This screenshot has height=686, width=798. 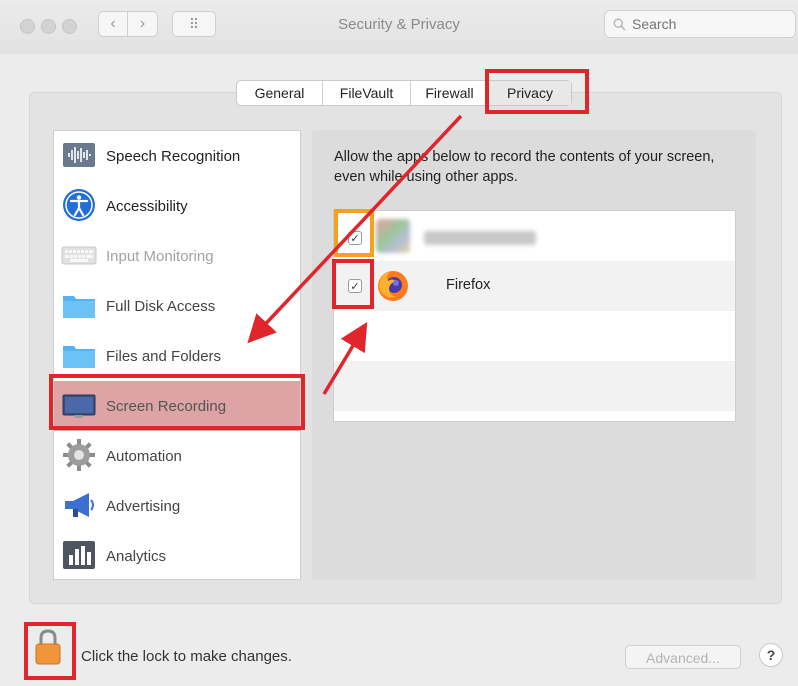 What do you see at coordinates (393, 286) in the screenshot?
I see `firefox-icon` at bounding box center [393, 286].